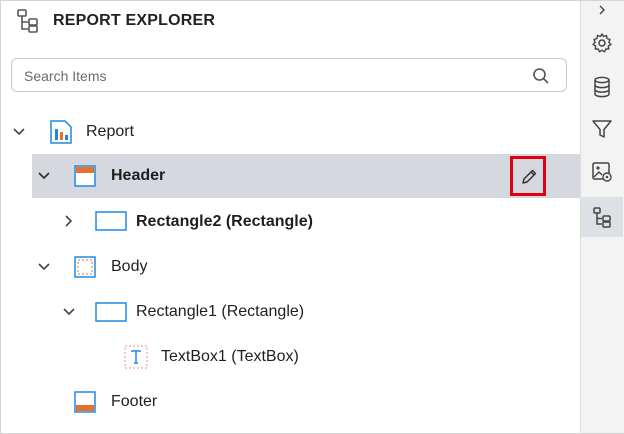 The image size is (624, 434). I want to click on filter-icon, so click(602, 129).